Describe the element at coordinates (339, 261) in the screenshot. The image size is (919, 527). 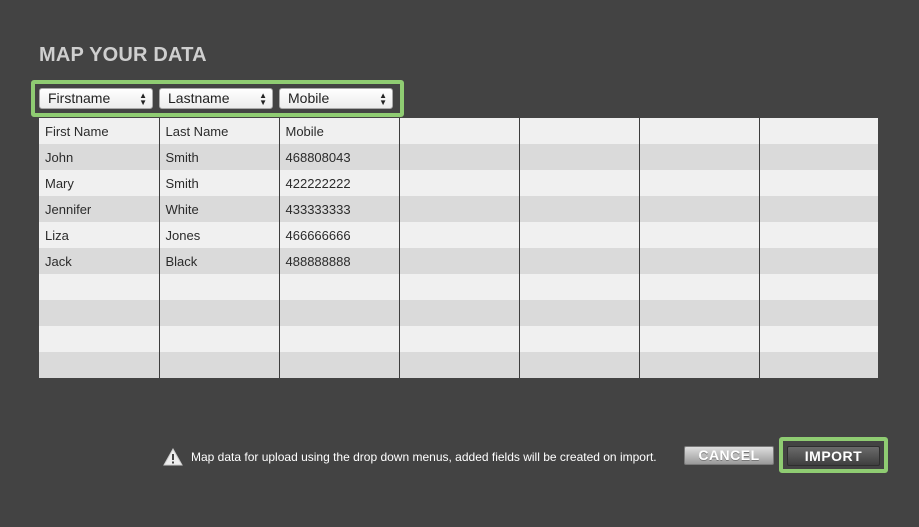
I see `table-cell: 488888888` at that location.